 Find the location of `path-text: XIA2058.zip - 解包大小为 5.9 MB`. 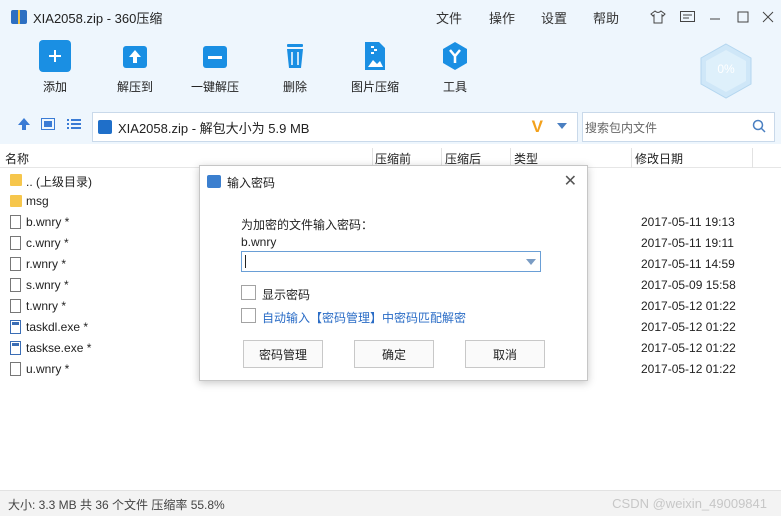

path-text: XIA2058.zip - 解包大小为 5.9 MB is located at coordinates (214, 128).